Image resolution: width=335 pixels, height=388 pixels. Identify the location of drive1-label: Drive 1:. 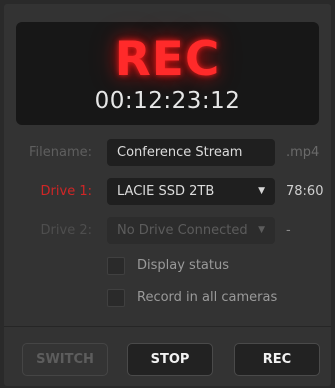
(66, 191).